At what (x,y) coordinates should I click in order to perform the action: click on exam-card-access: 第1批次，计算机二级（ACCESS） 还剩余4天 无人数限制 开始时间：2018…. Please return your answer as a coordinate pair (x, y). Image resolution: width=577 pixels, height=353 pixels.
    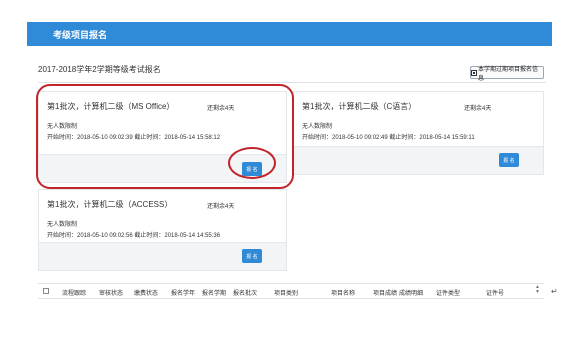
    Looking at the image, I should click on (162, 230).